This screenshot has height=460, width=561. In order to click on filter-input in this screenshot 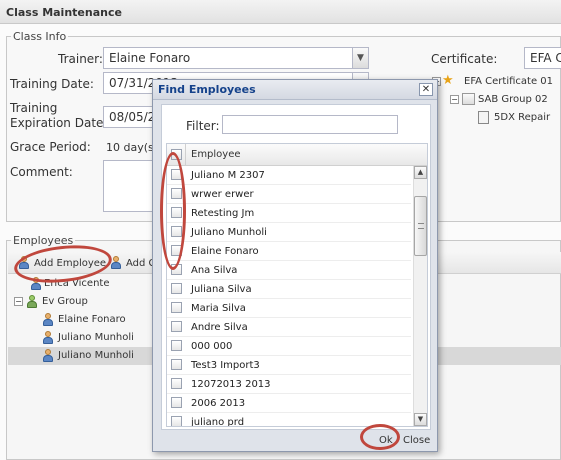, I will do `click(310, 124)`.